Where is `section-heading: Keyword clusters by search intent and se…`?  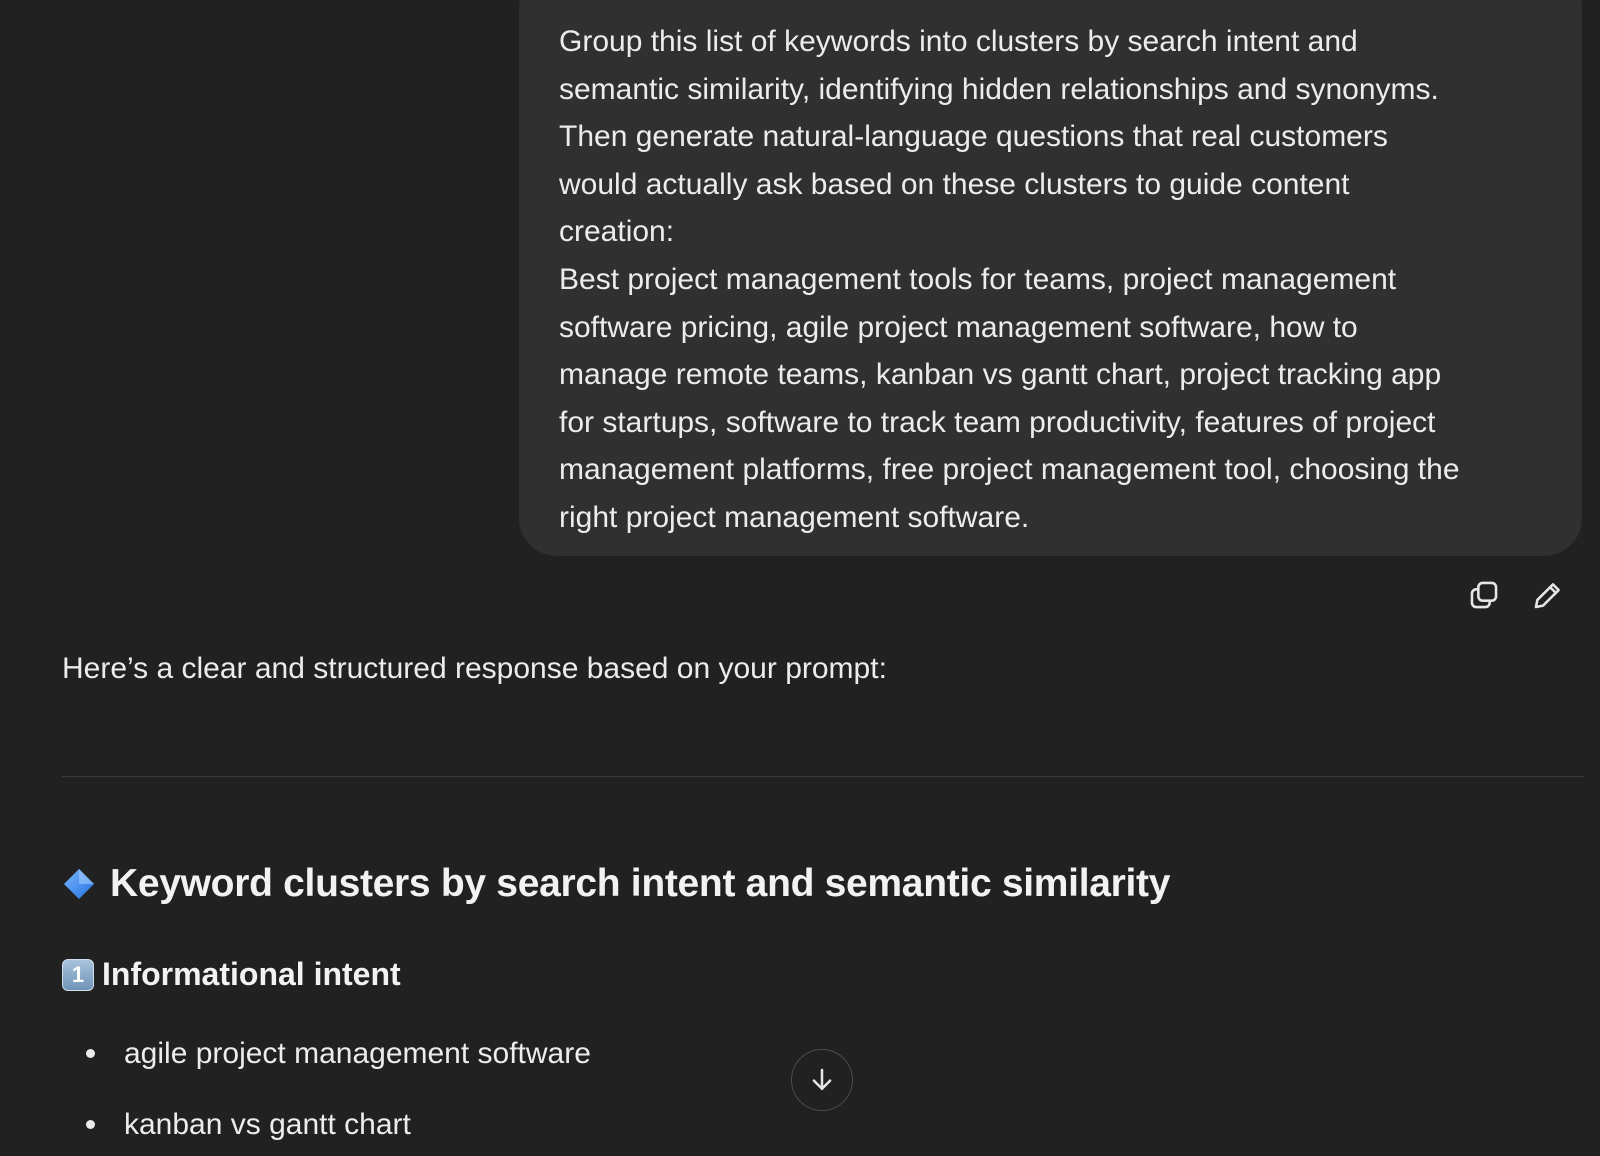
section-heading: Keyword clusters by search intent and se… is located at coordinates (616, 884).